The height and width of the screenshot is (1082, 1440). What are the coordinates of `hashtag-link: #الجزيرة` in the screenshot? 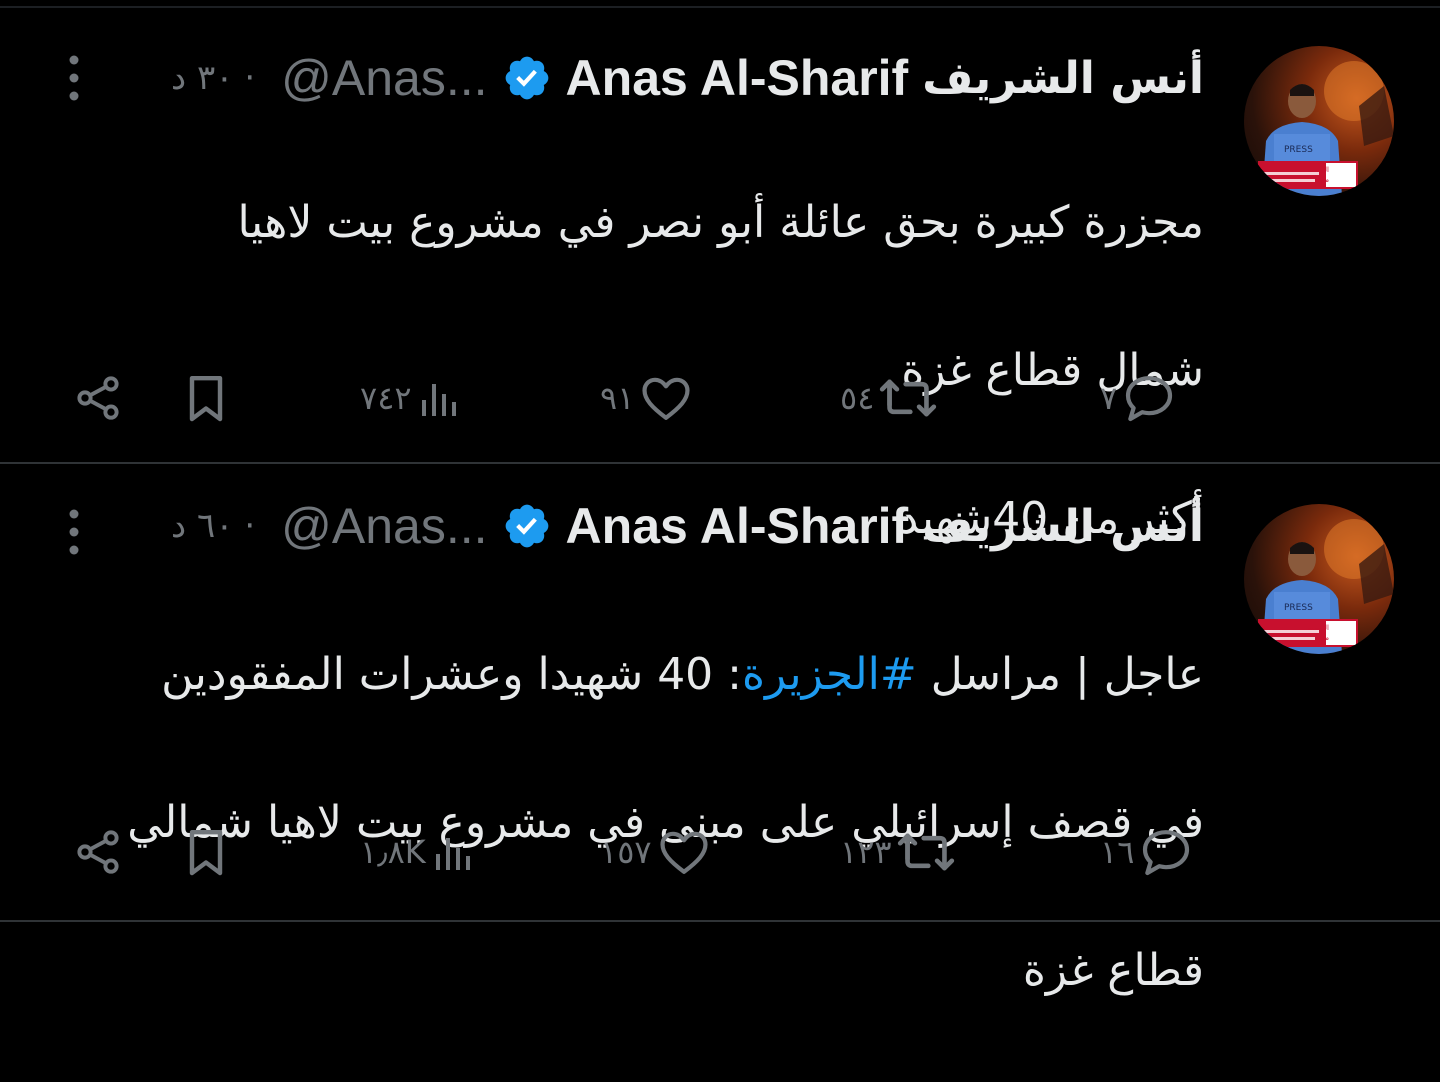 It's located at (829, 674).